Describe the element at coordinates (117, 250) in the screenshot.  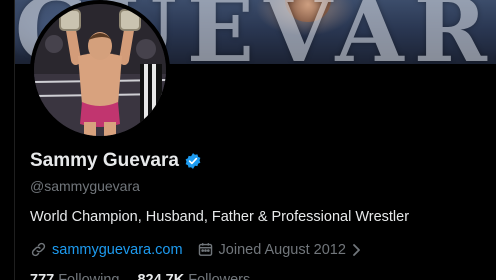
I see `website-link: sammyguevara.com` at that location.